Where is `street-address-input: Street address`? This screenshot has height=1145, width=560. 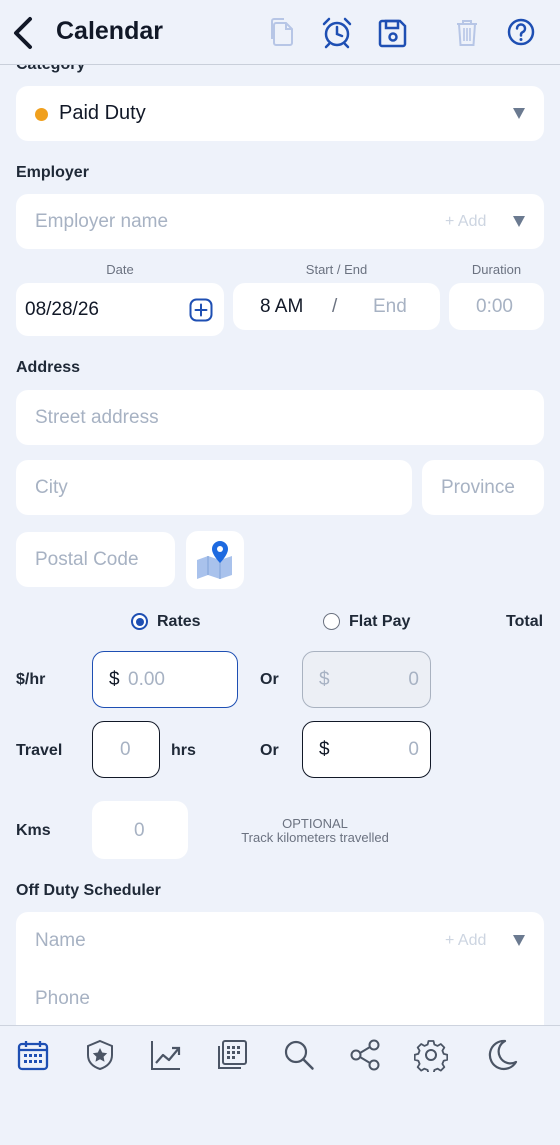 street-address-input: Street address is located at coordinates (280, 417).